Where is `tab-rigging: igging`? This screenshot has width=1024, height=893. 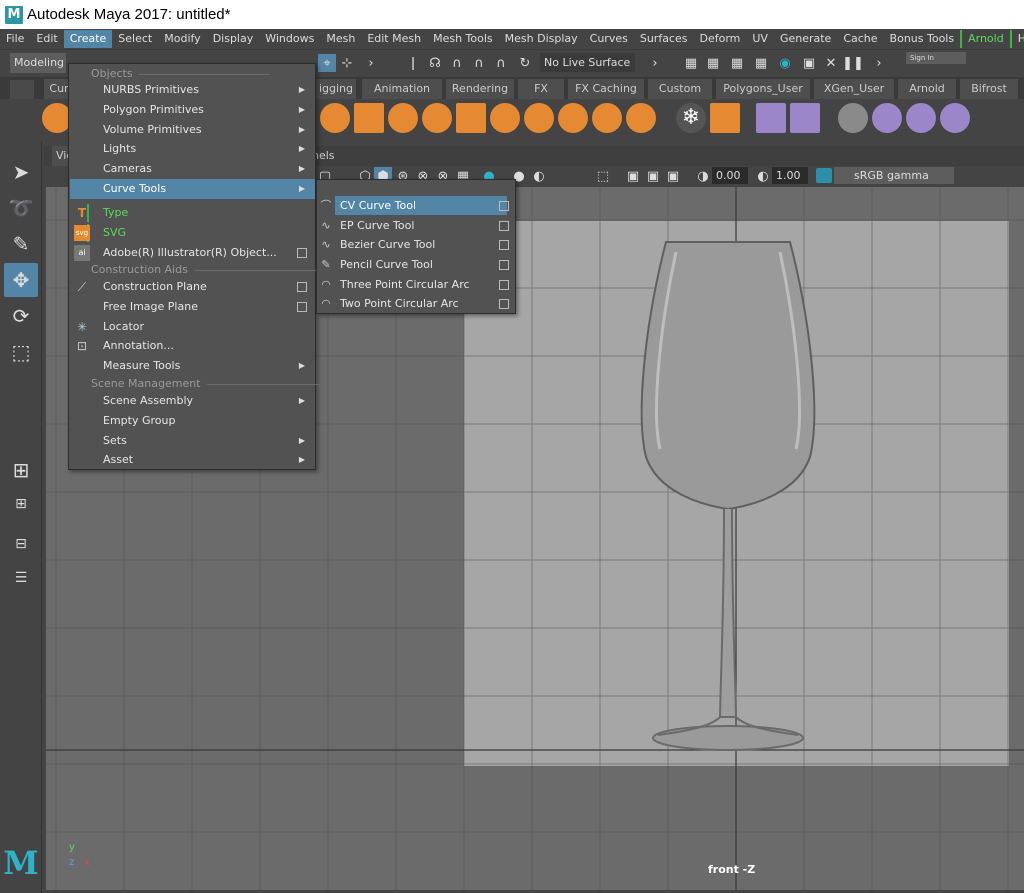
tab-rigging: igging is located at coordinates (336, 89).